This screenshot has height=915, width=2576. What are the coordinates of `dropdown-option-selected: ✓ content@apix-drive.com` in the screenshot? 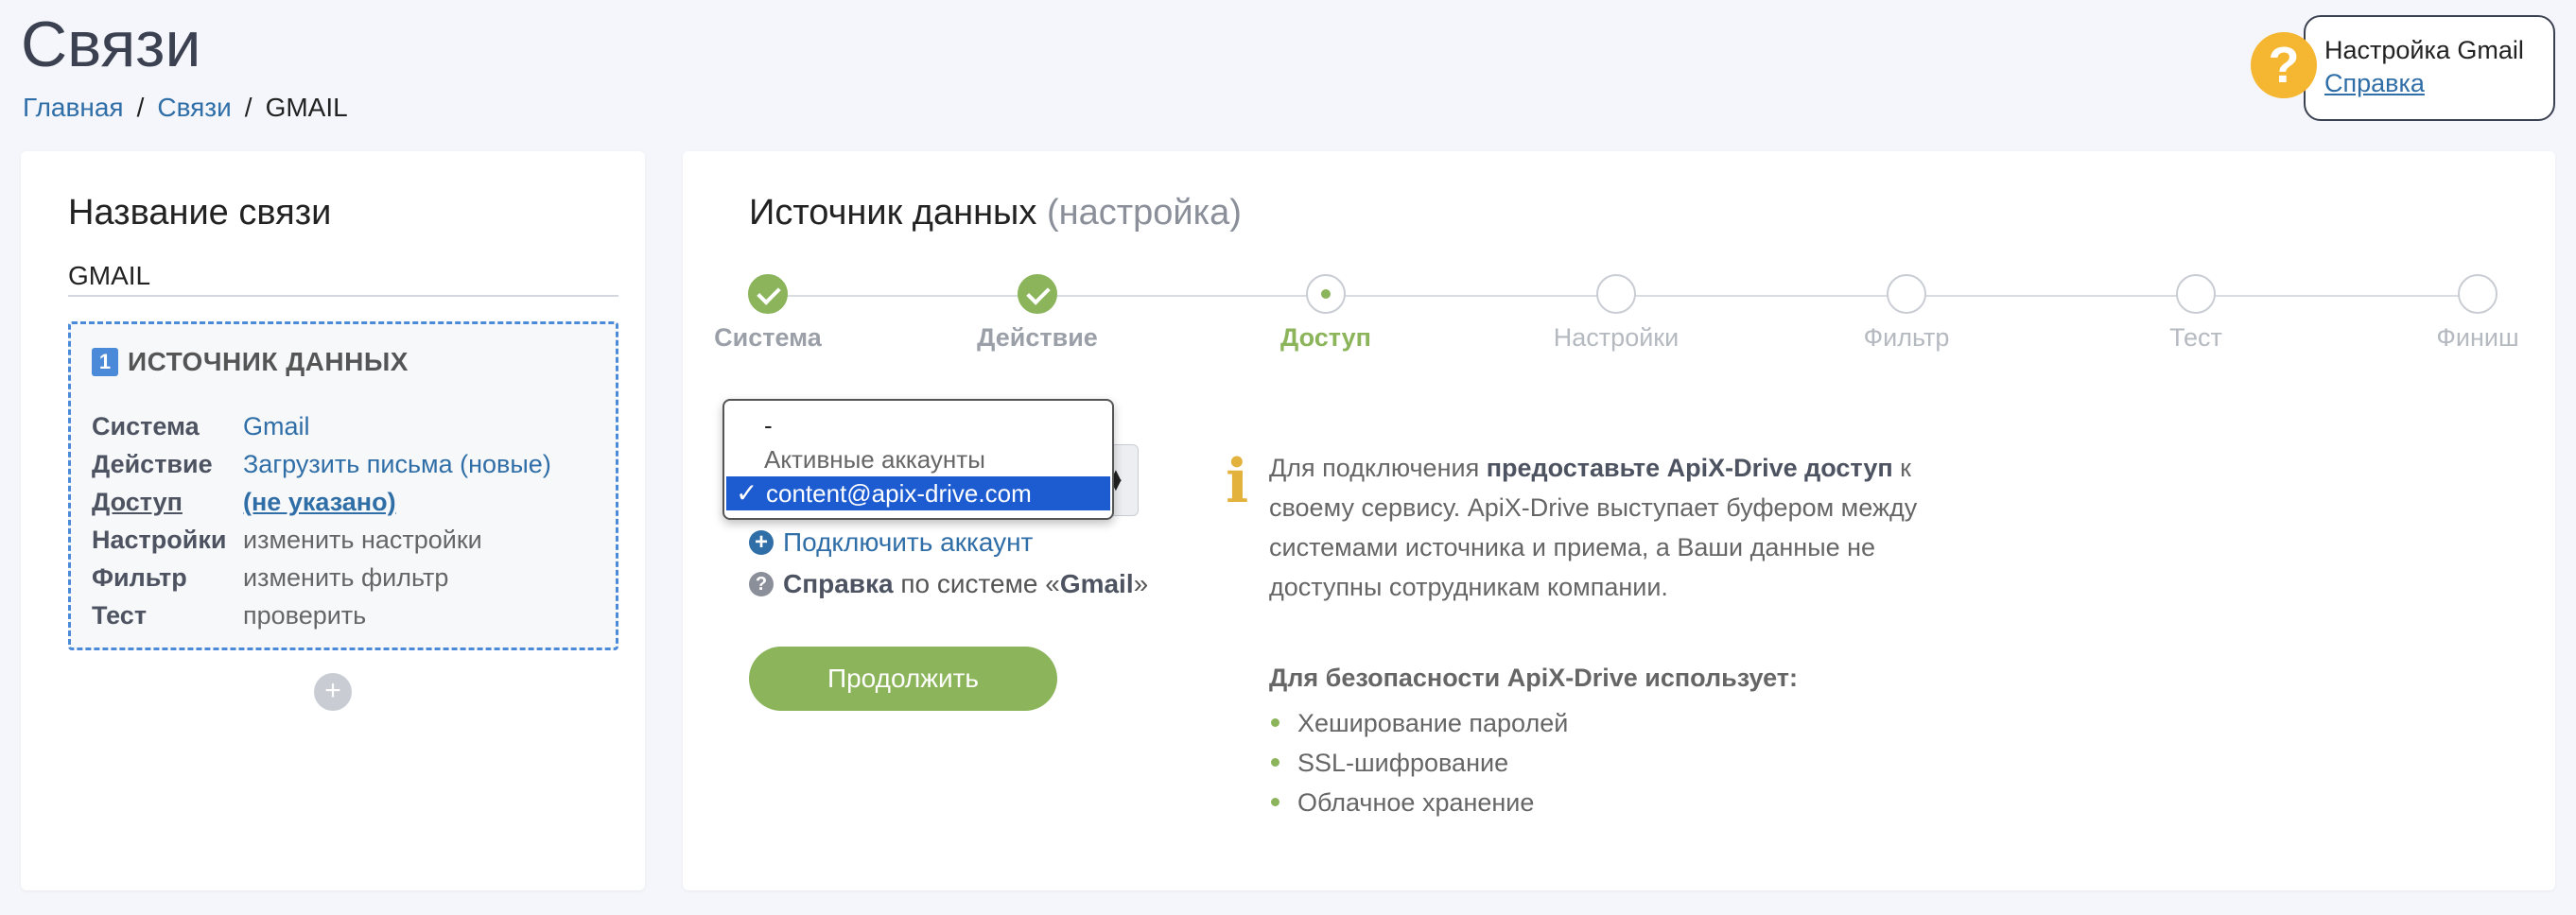 It's located at (918, 493).